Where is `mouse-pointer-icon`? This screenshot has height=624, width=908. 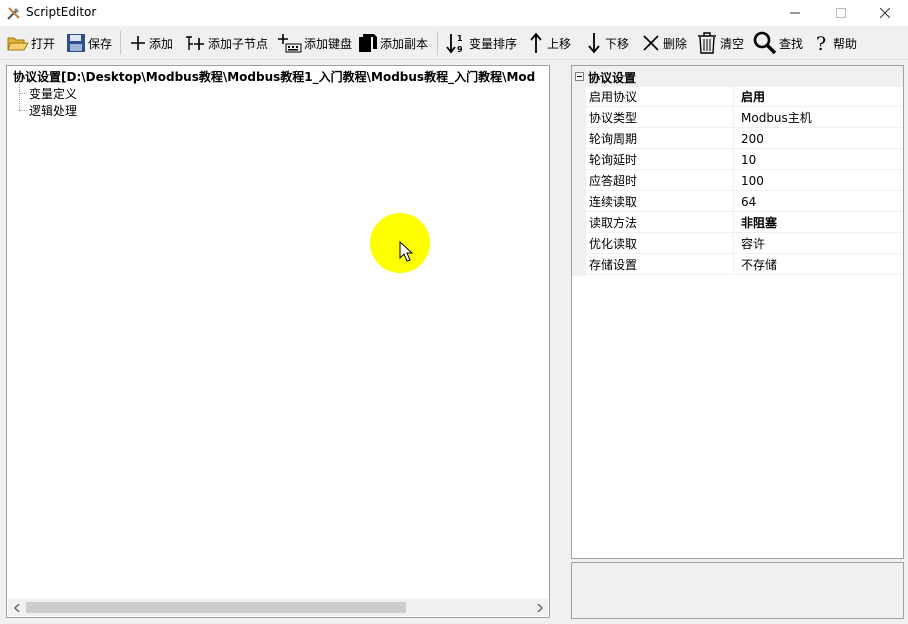
mouse-pointer-icon is located at coordinates (406, 251).